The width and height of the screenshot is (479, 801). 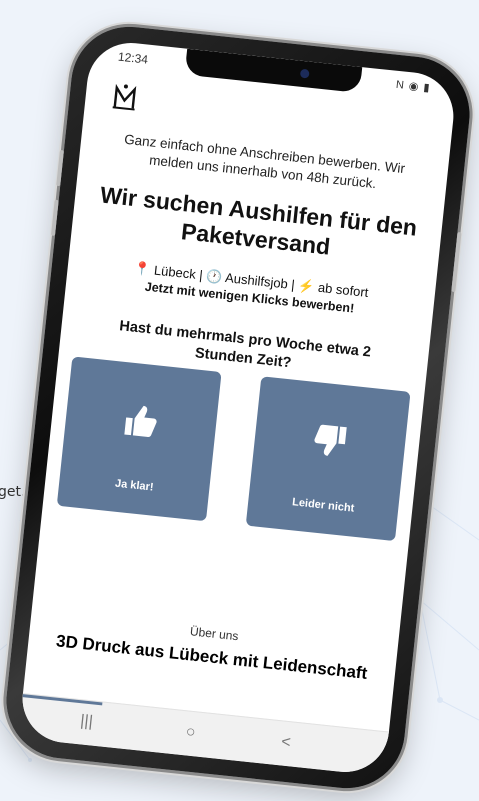 What do you see at coordinates (13, 492) in the screenshot?
I see `background-text-fragment: get.` at bounding box center [13, 492].